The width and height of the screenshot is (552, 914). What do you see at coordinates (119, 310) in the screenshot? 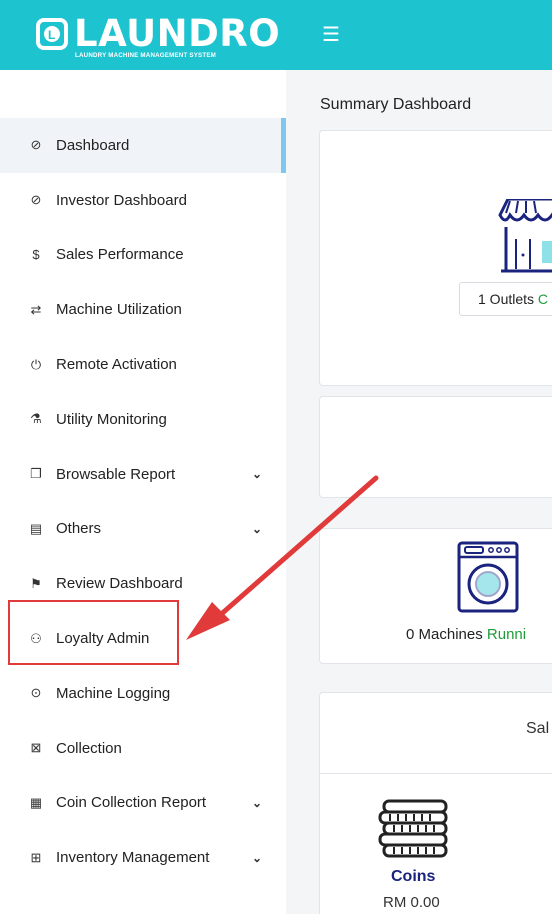
I see `sidebar-item-label: Machine Utilization` at bounding box center [119, 310].